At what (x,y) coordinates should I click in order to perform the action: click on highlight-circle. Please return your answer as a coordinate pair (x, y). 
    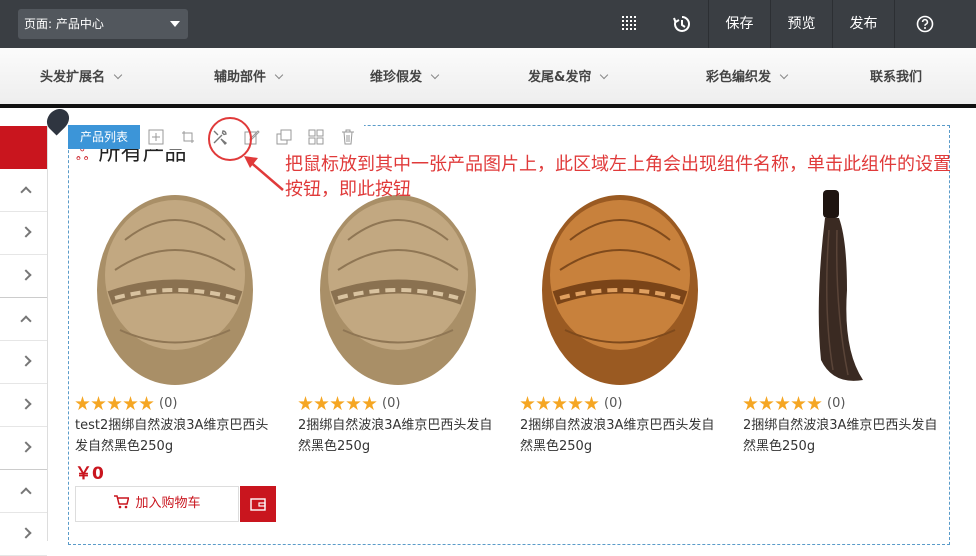
    Looking at the image, I should click on (230, 139).